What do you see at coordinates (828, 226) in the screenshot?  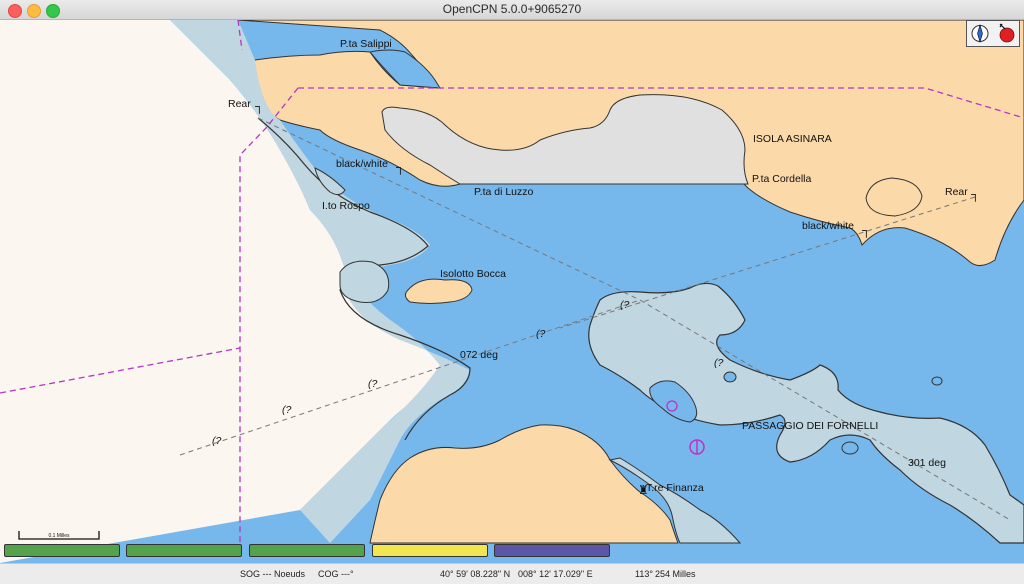 I see `label-black-white-right: black/white` at bounding box center [828, 226].